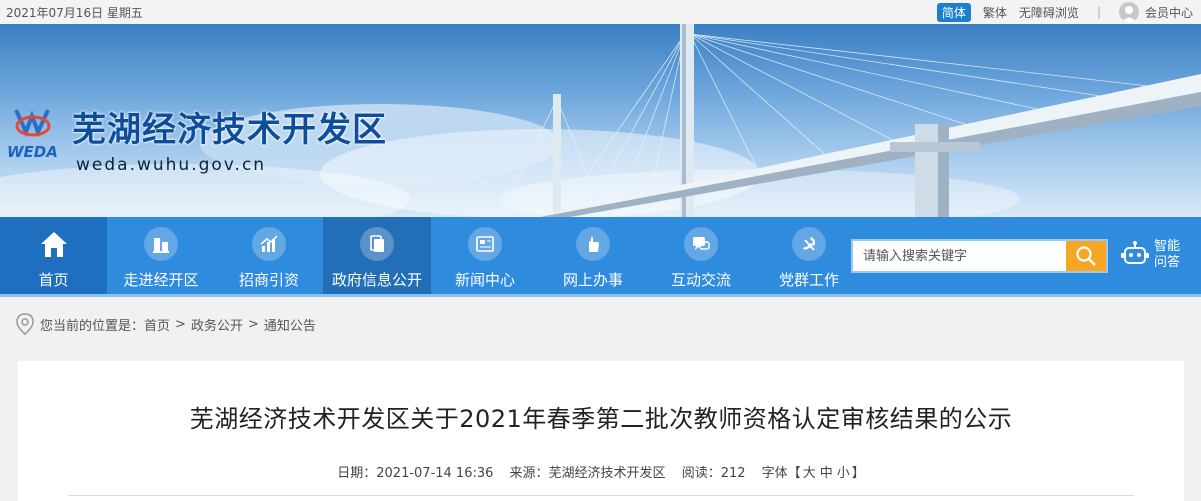 The height and width of the screenshot is (501, 1201). I want to click on weda-logo-icon: WEDA, so click(32, 135).